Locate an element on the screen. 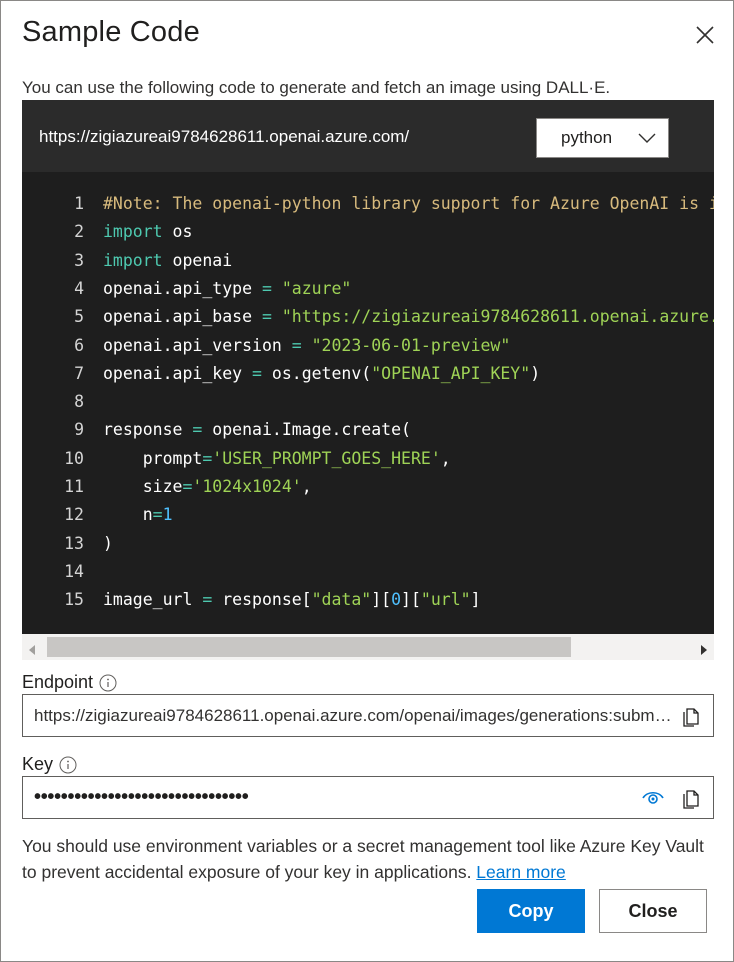  code-token: size is located at coordinates (143, 486).